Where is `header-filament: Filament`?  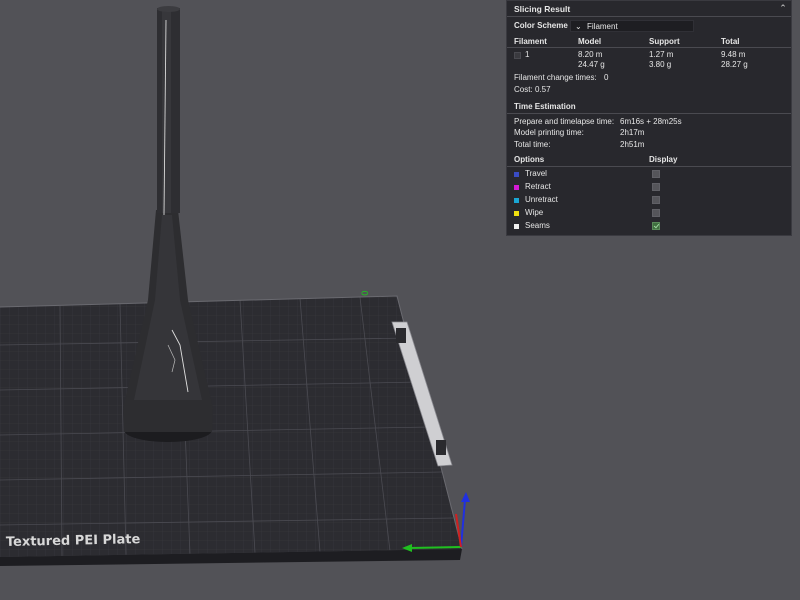 header-filament: Filament is located at coordinates (530, 41).